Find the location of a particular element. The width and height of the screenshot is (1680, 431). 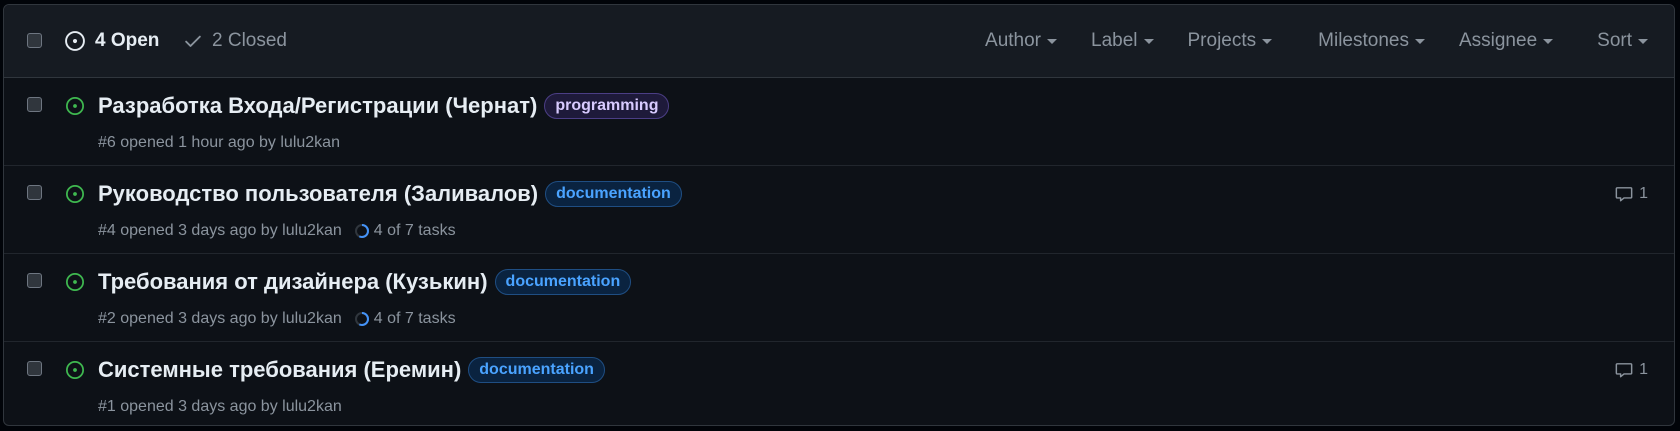

open-count: 4 Open is located at coordinates (127, 40).